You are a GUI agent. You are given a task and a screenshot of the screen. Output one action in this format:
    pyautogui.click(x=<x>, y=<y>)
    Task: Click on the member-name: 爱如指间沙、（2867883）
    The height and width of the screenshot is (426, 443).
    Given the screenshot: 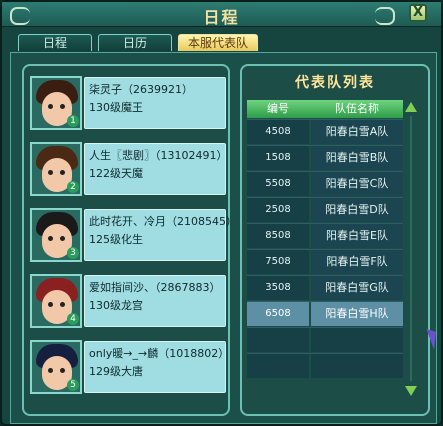 What is the action you would take?
    pyautogui.click(x=155, y=287)
    